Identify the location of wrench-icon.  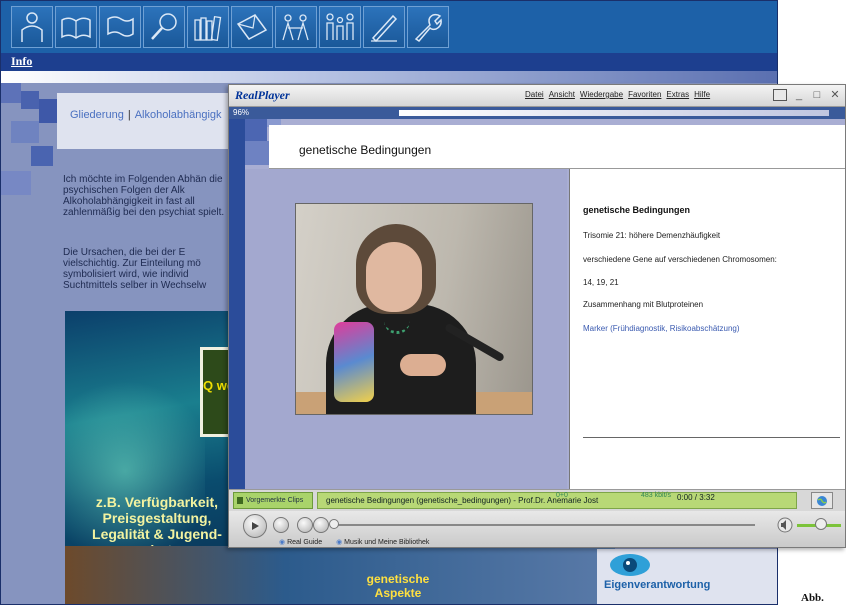
(428, 27).